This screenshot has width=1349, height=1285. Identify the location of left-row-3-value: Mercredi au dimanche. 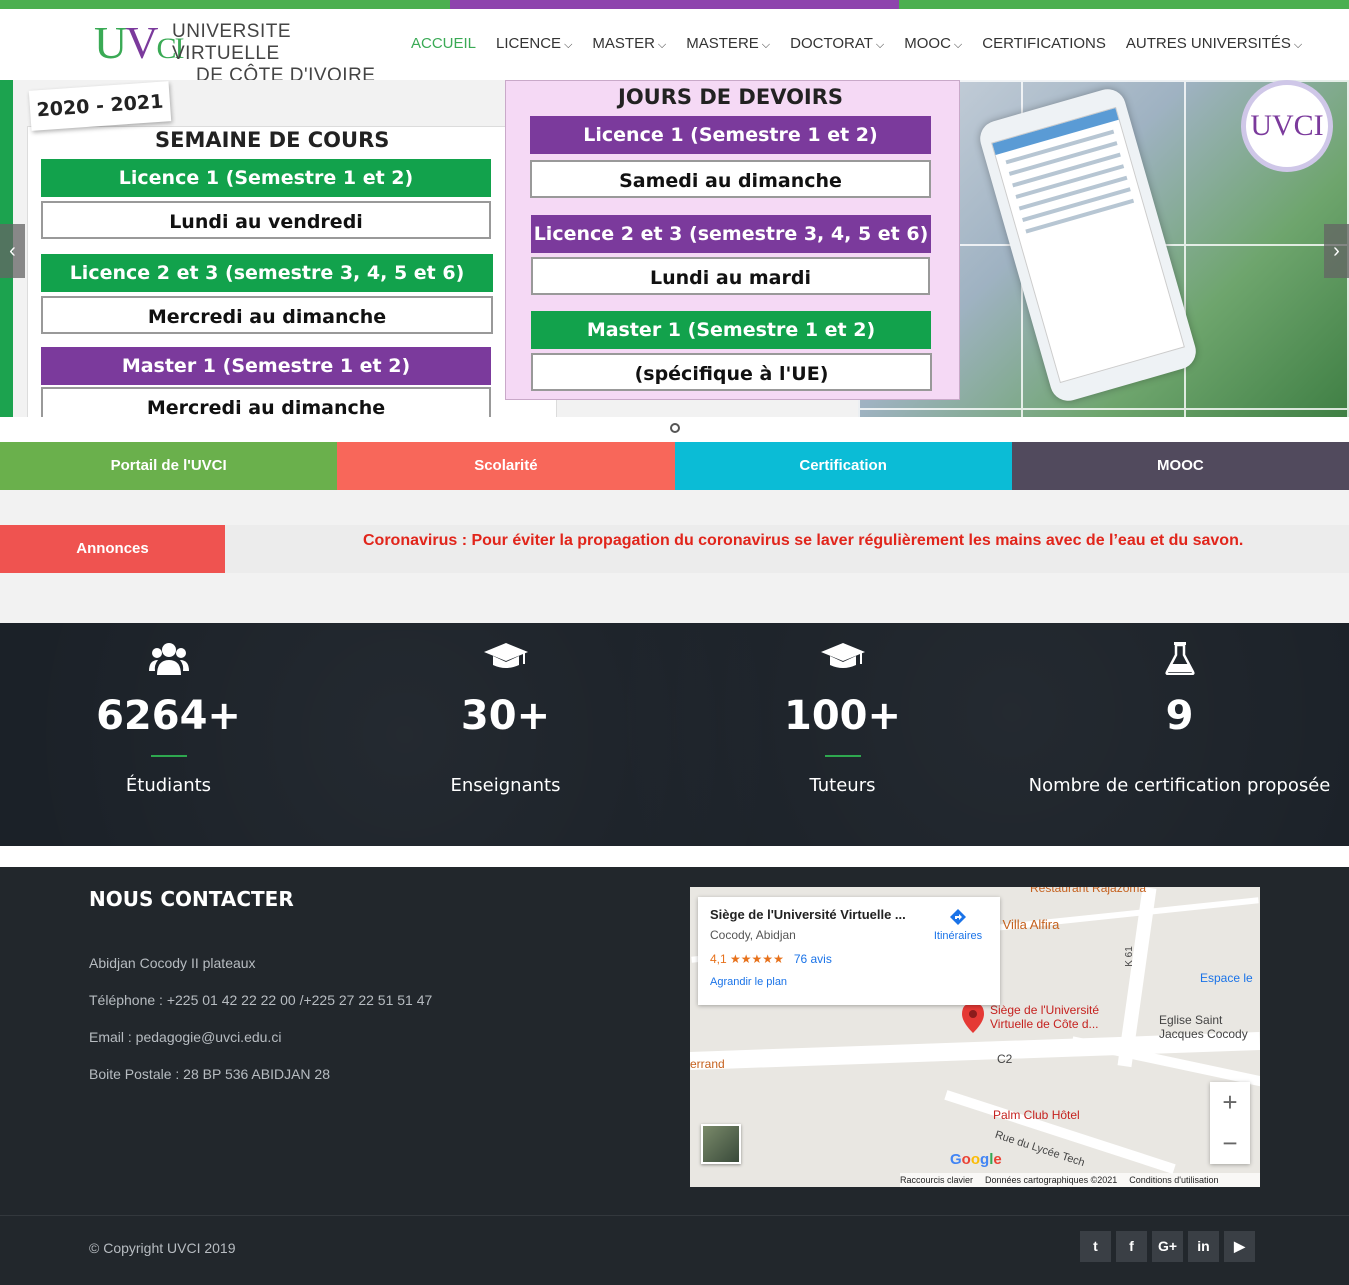
(266, 402).